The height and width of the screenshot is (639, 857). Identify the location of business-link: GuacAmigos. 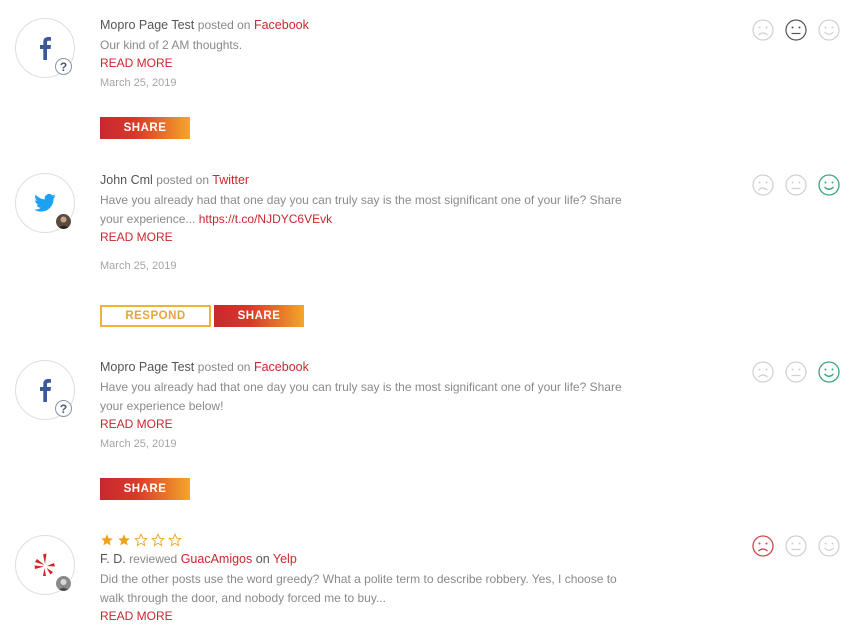
(217, 559).